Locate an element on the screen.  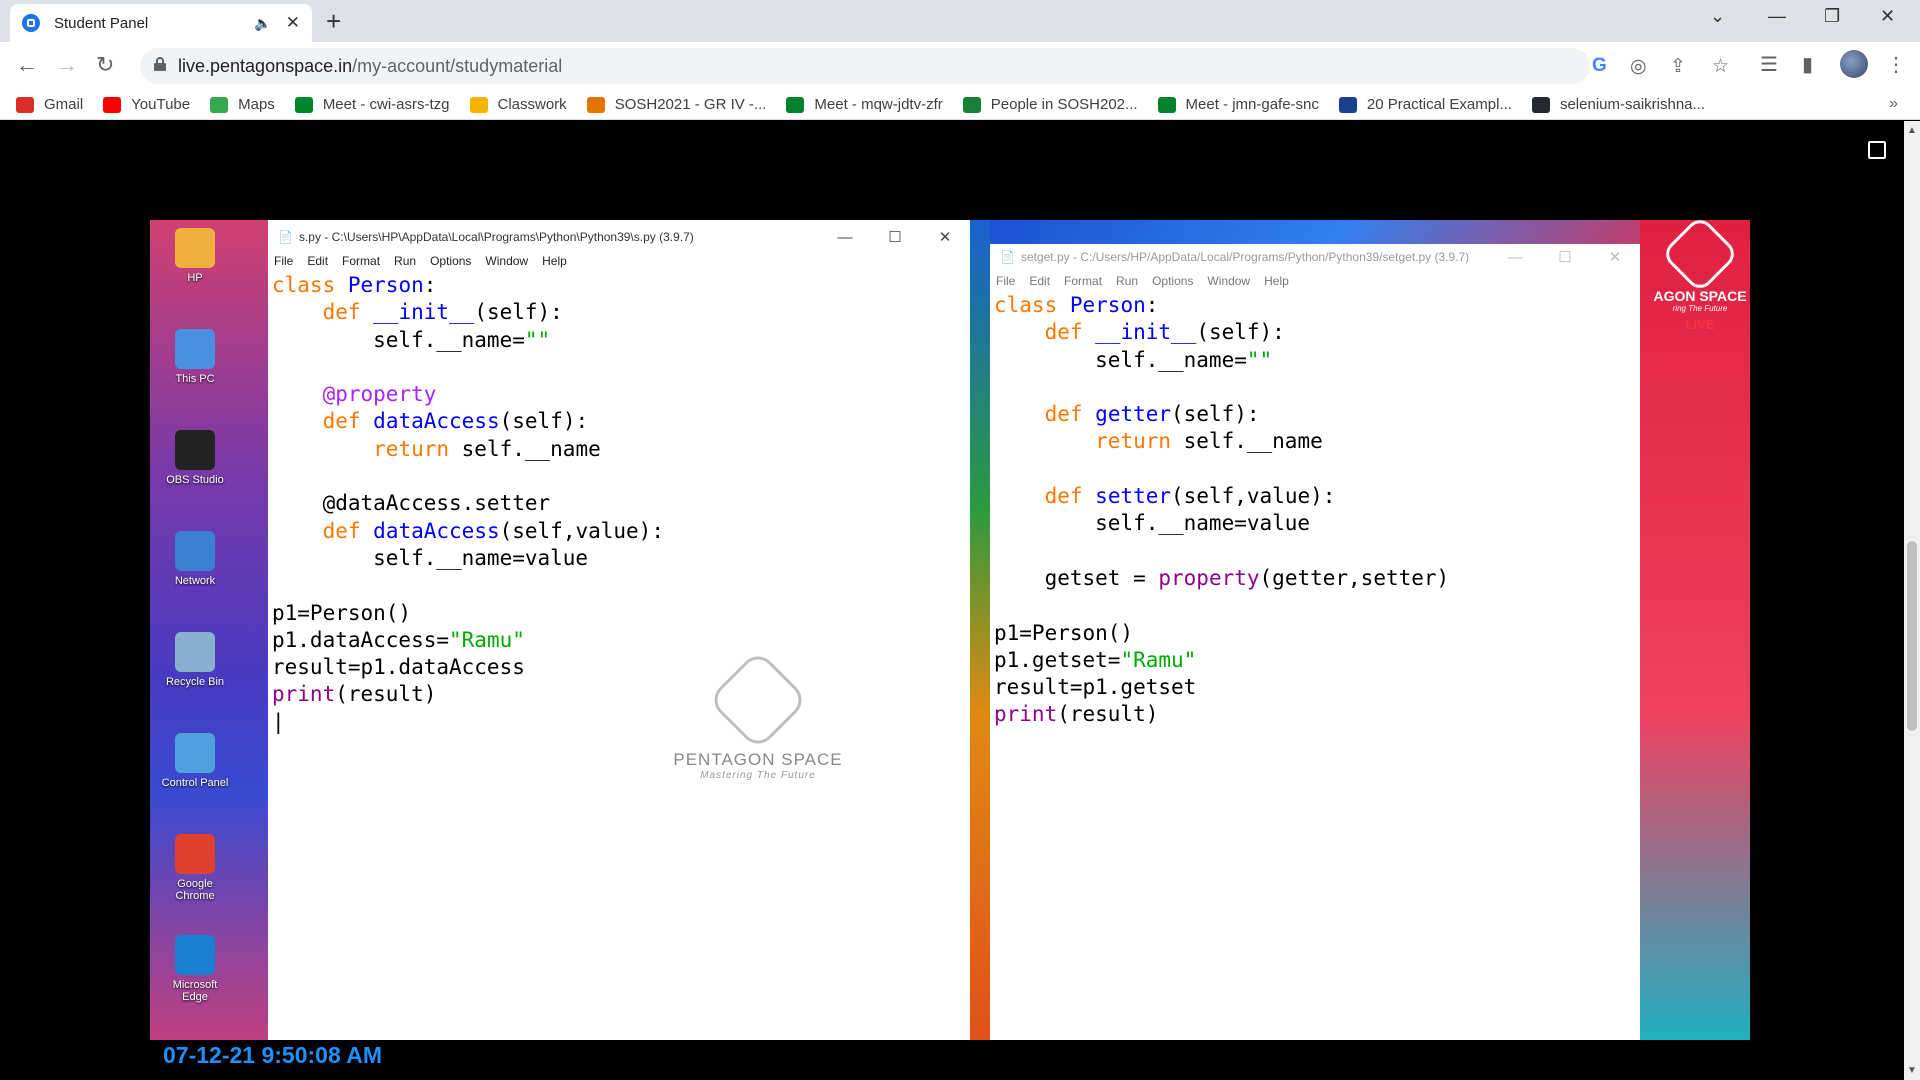
desktop-icon: HP is located at coordinates (195, 256).